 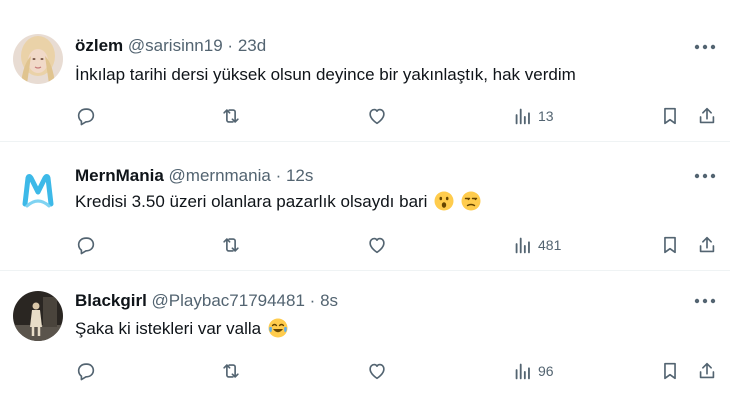 I want to click on display-name: Blackgirl, so click(x=111, y=300).